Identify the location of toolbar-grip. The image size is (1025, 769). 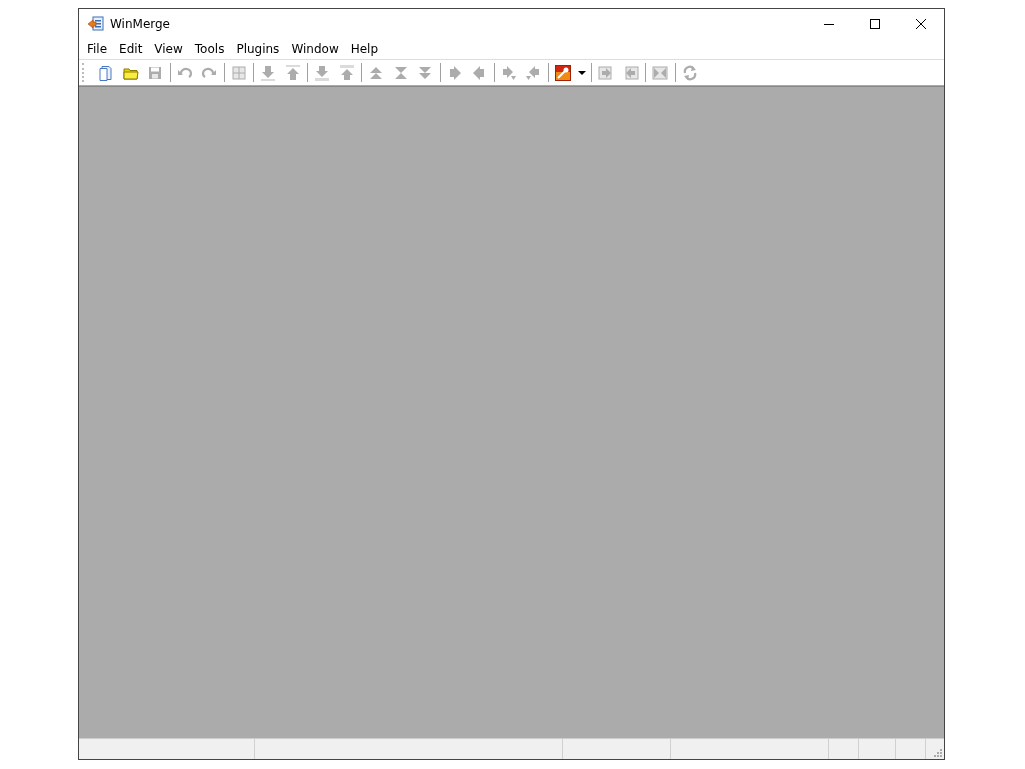
(84, 72).